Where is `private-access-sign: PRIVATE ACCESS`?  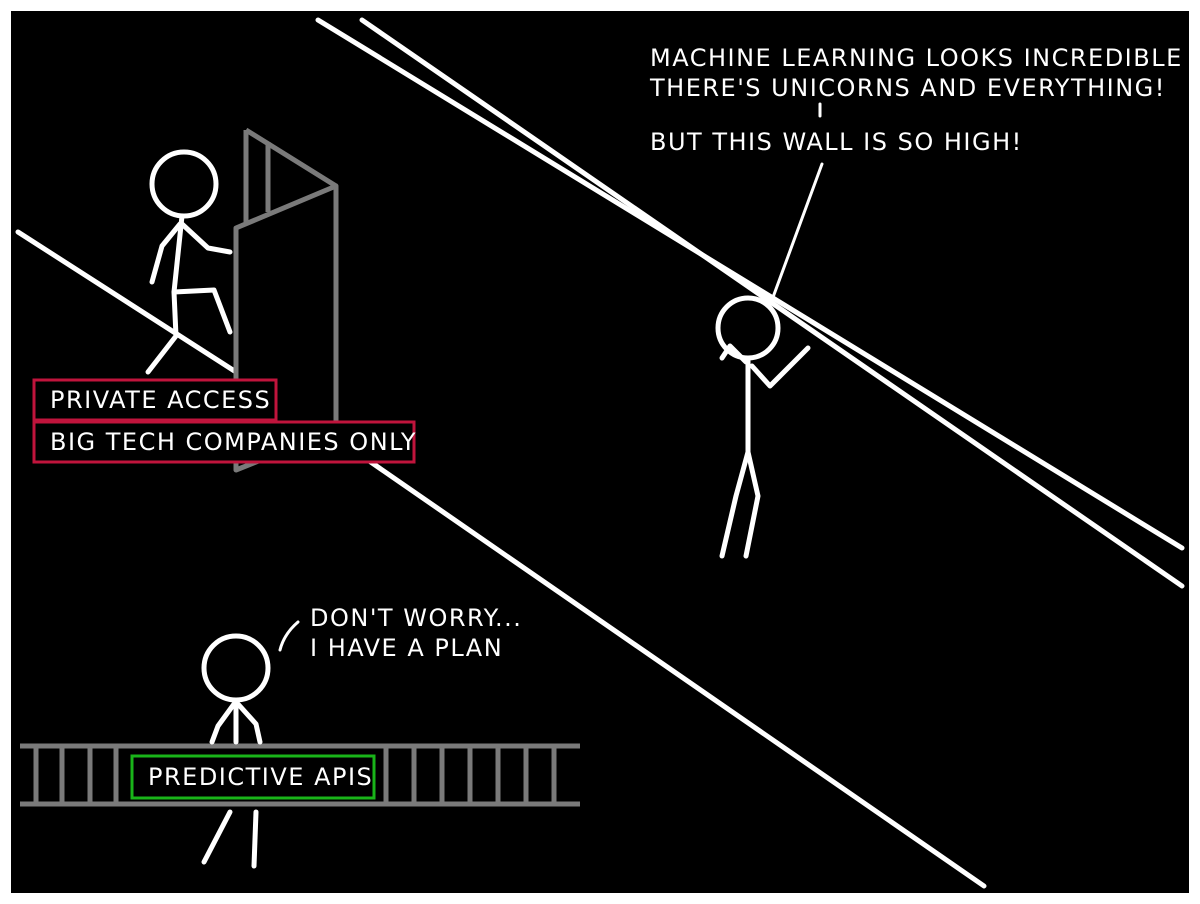
private-access-sign: PRIVATE ACCESS is located at coordinates (155, 400).